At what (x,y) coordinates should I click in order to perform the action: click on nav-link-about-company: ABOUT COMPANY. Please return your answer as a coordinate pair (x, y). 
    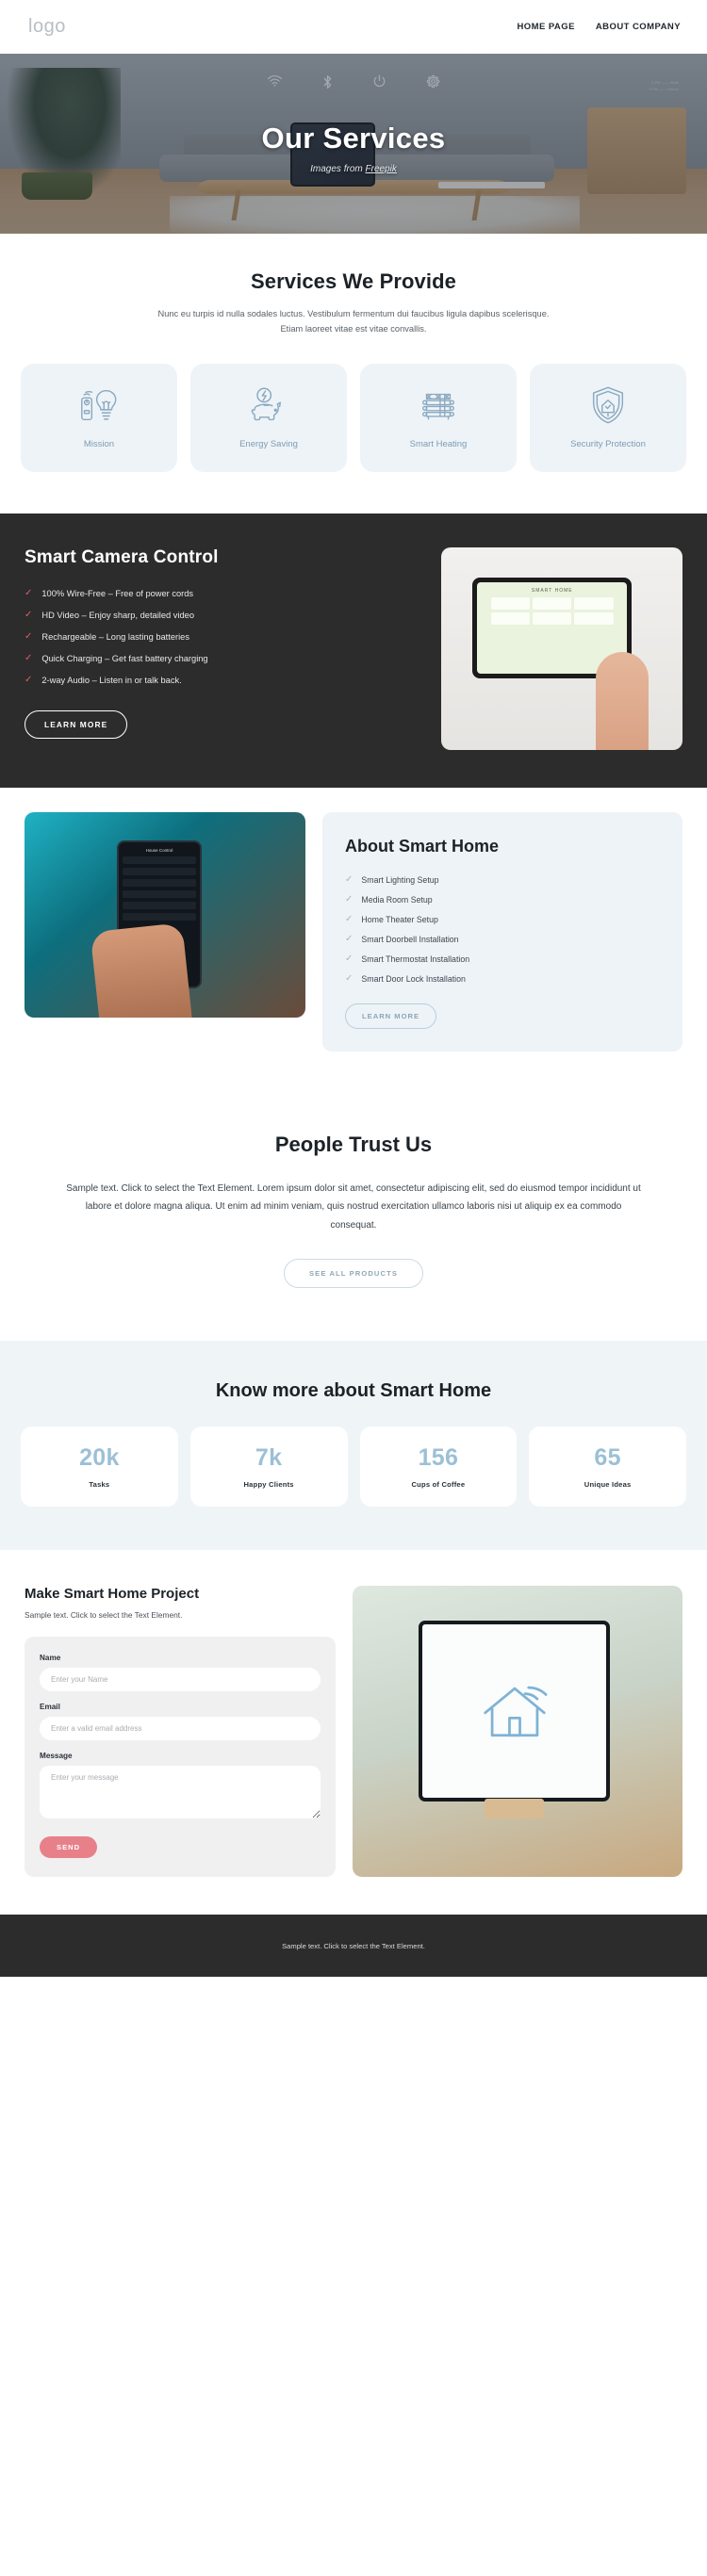
    Looking at the image, I should click on (638, 27).